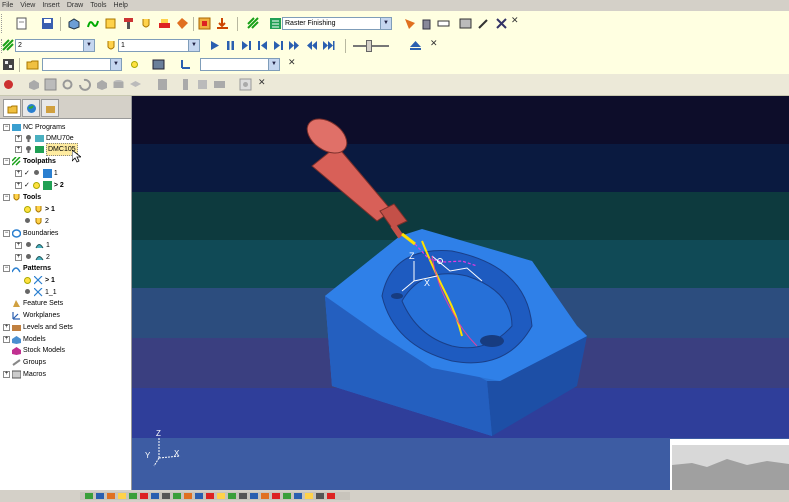 The image size is (789, 502). I want to click on trash-icon, so click(426, 23).